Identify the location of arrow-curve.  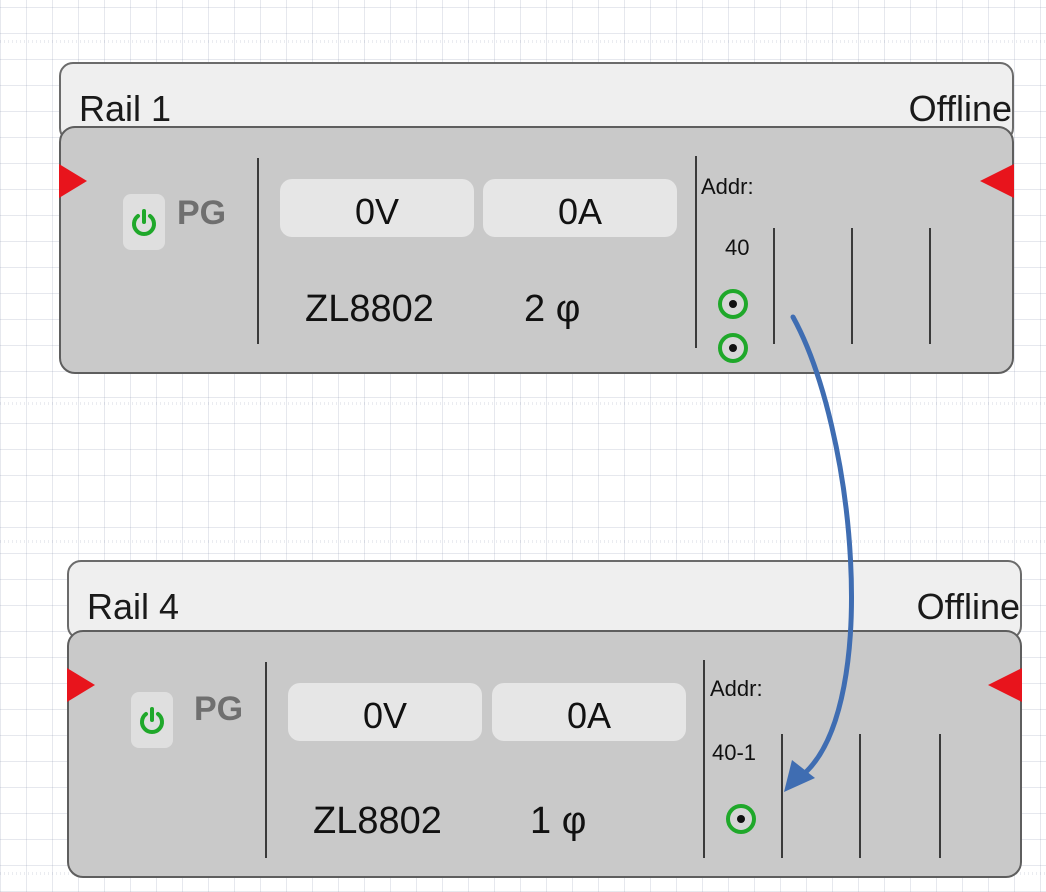
(822, 544).